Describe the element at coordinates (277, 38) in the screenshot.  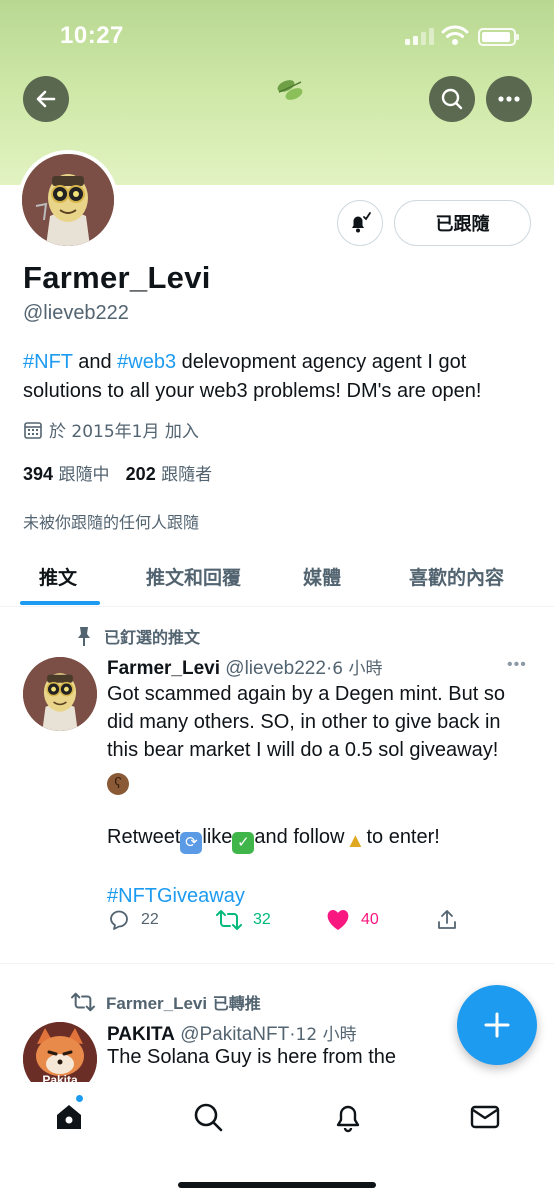
I see `status-bar: 10:27` at that location.